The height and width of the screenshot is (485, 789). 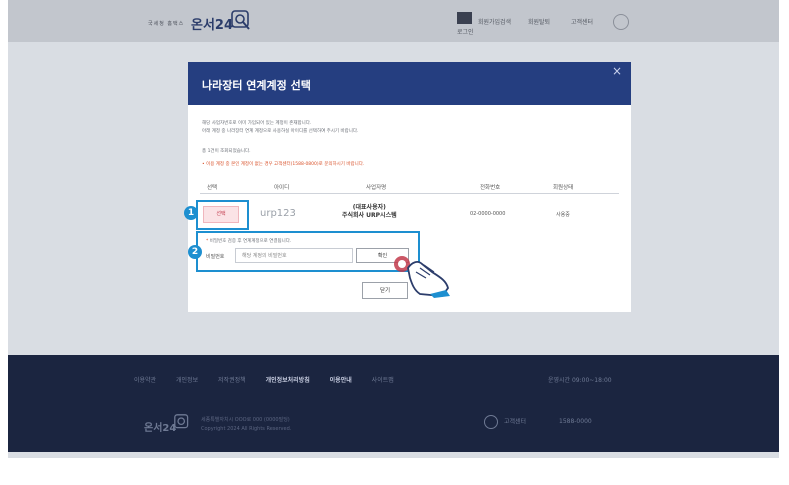 What do you see at coordinates (563, 215) in the screenshot?
I see `member-status: 사용중` at bounding box center [563, 215].